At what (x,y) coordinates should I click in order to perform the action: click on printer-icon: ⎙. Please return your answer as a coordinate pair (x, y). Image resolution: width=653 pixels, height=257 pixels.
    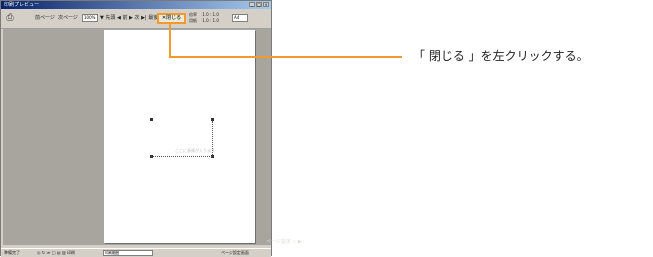
    Looking at the image, I should click on (10, 18).